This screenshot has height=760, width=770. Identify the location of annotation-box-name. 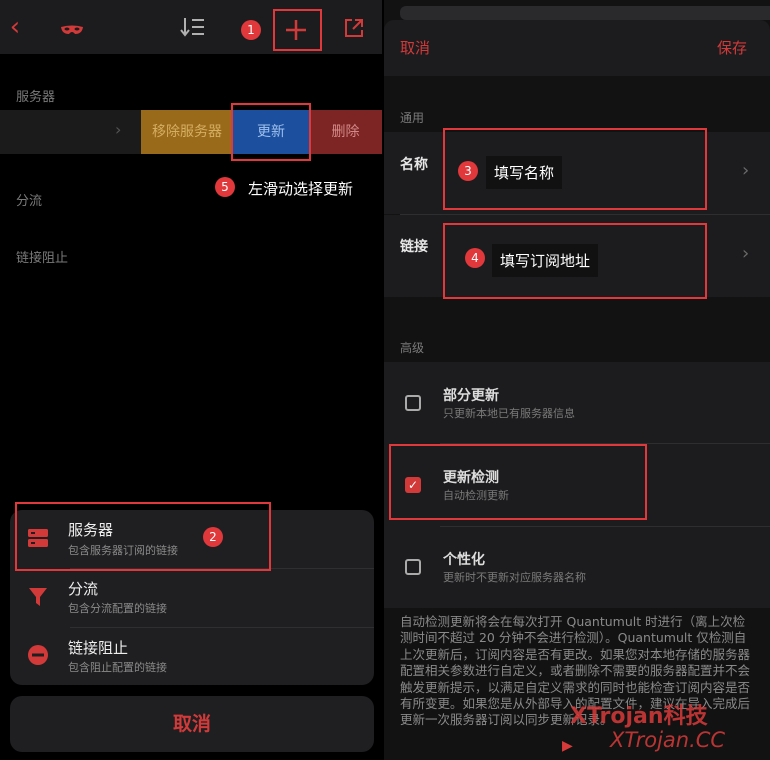
(575, 169).